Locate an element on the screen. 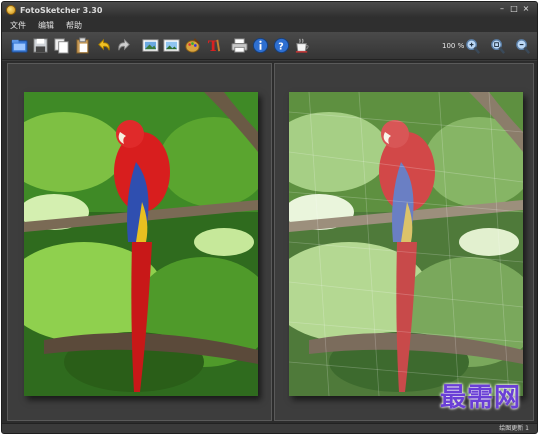  zoom-in-icon is located at coordinates (472, 46).